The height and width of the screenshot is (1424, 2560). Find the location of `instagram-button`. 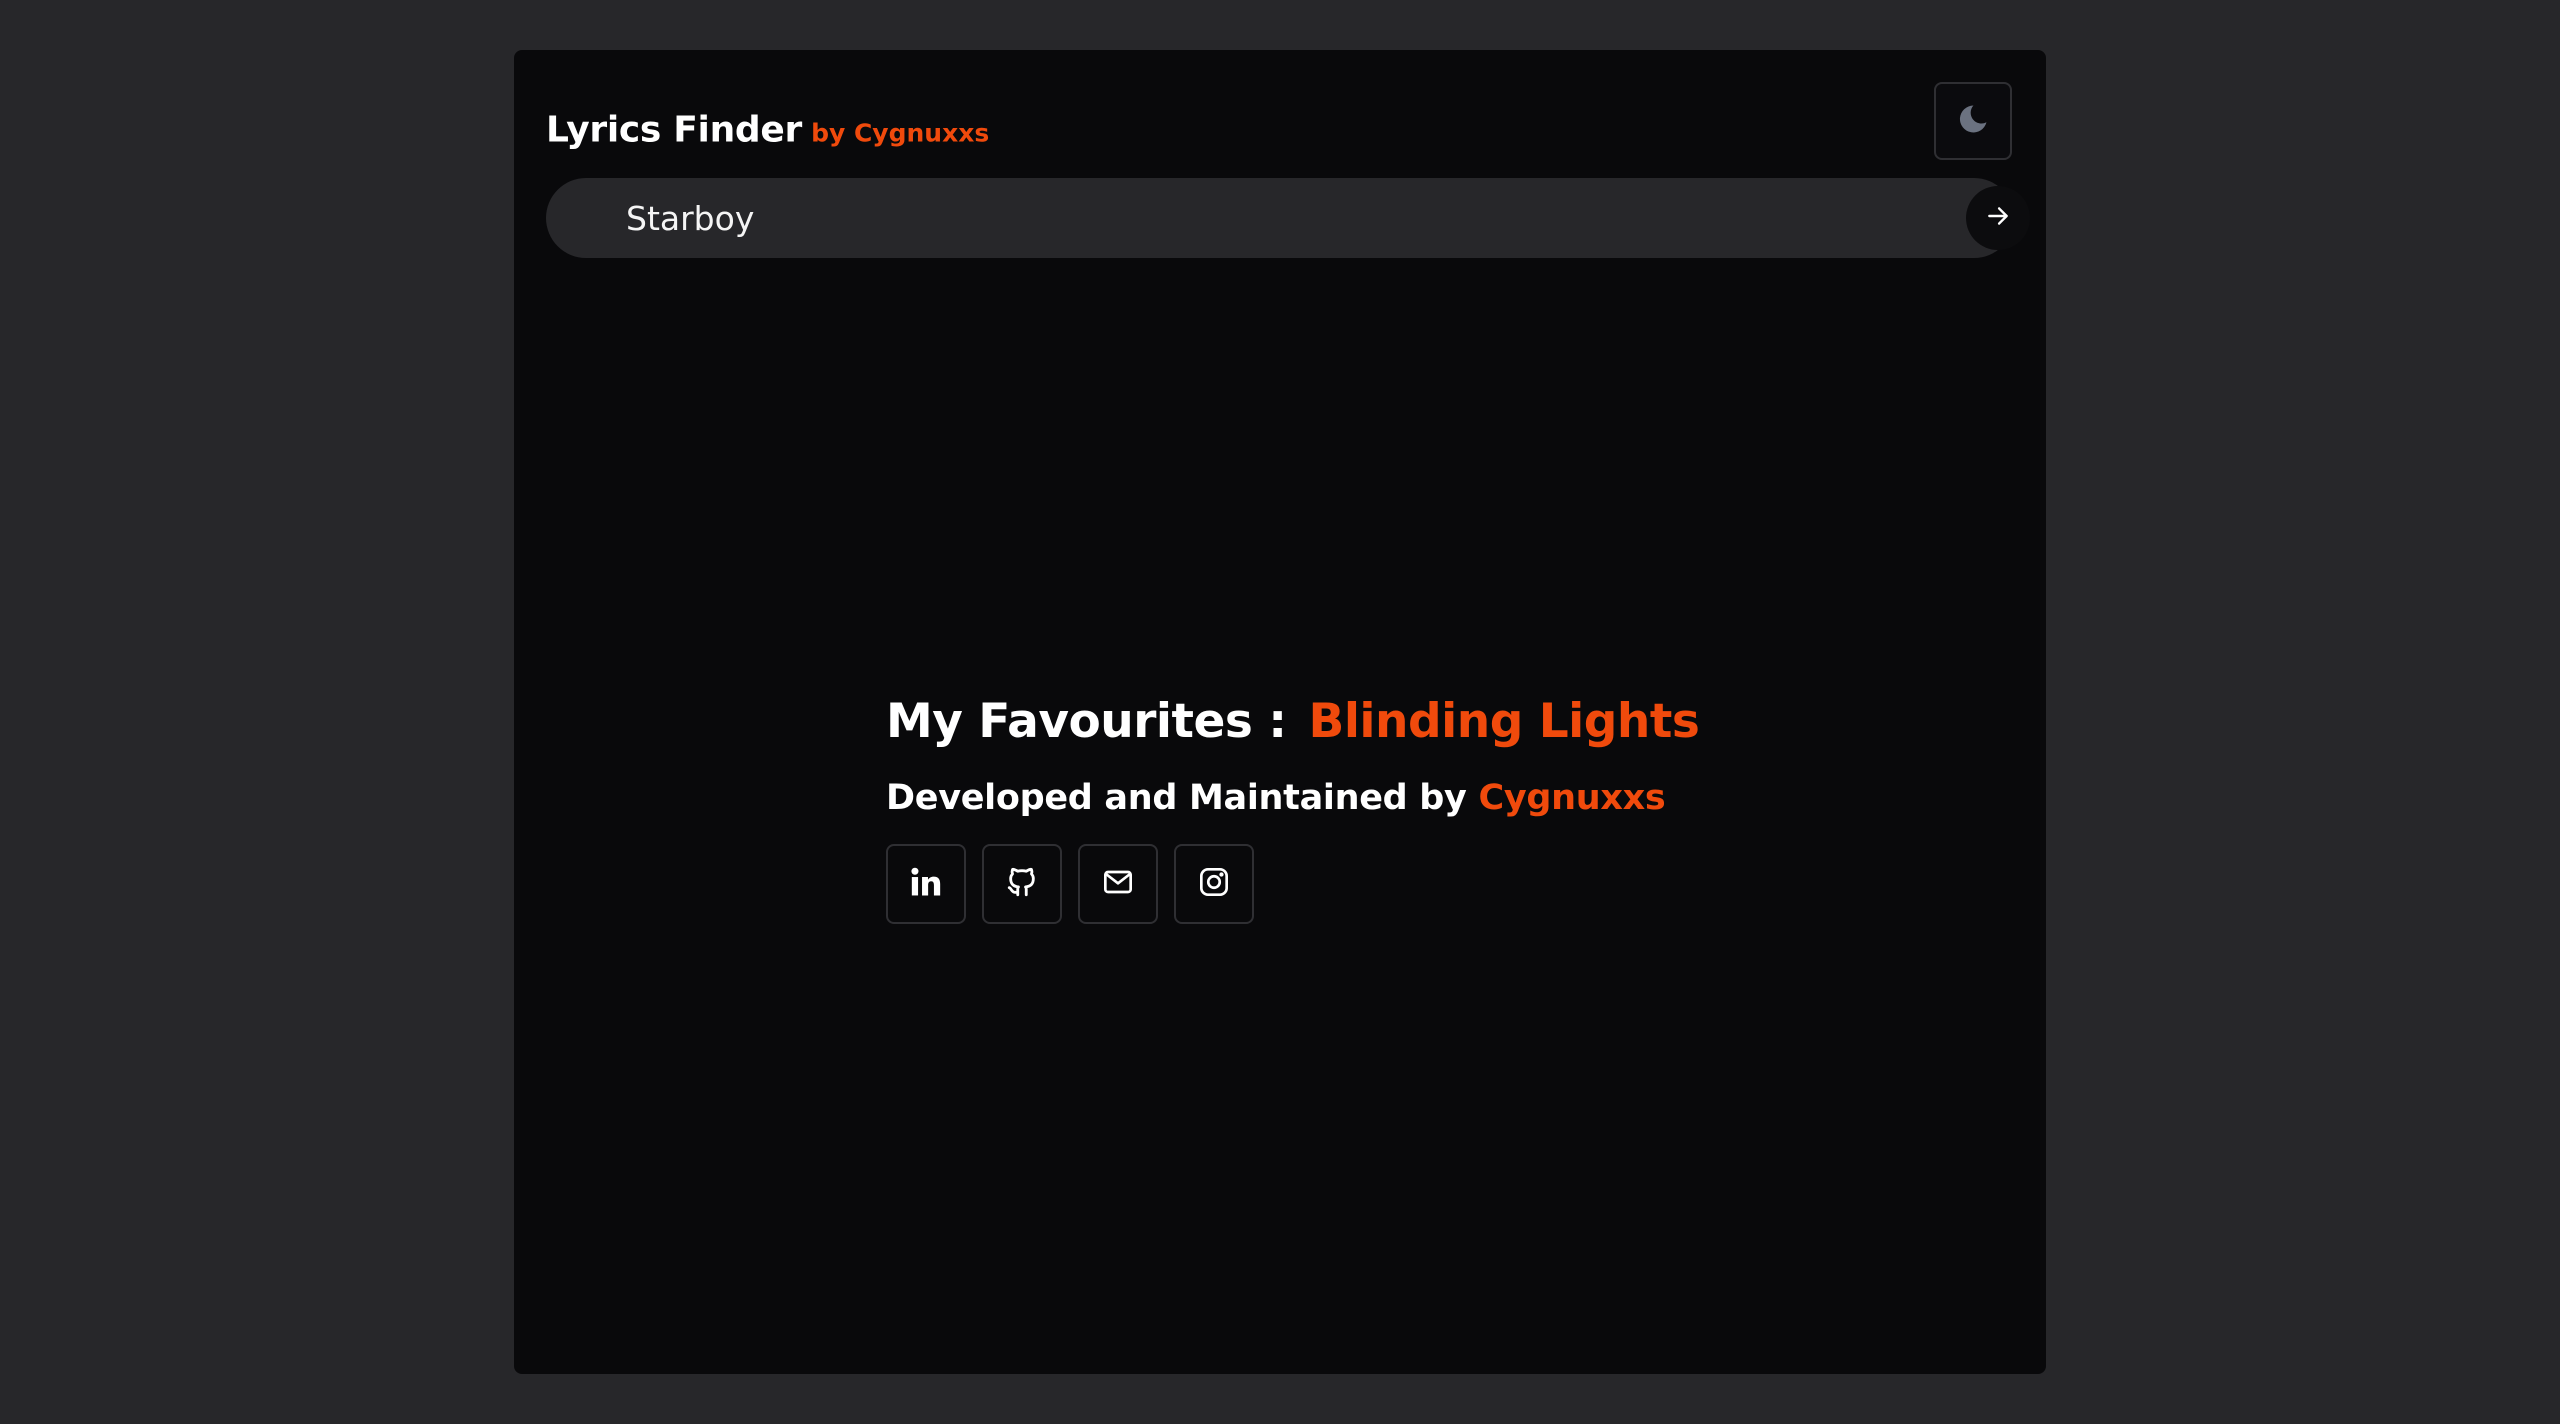

instagram-button is located at coordinates (1214, 884).